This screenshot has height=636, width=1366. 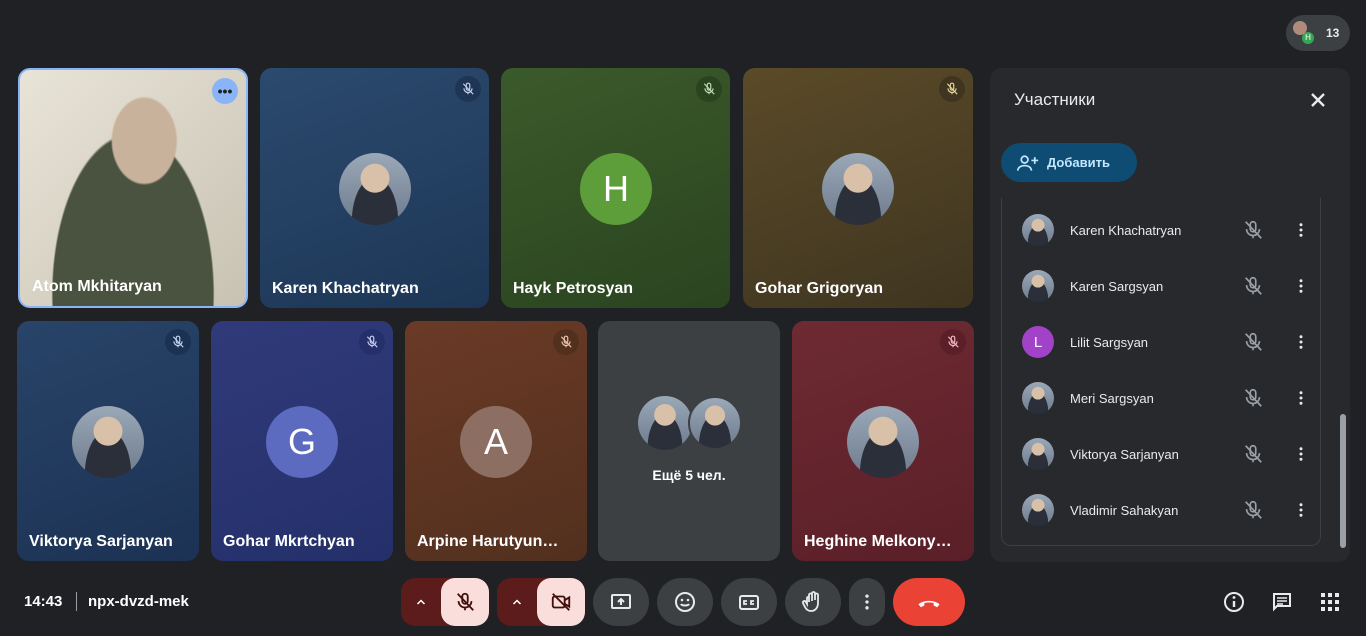 I want to click on participants-chip: H 13, so click(x=1318, y=33).